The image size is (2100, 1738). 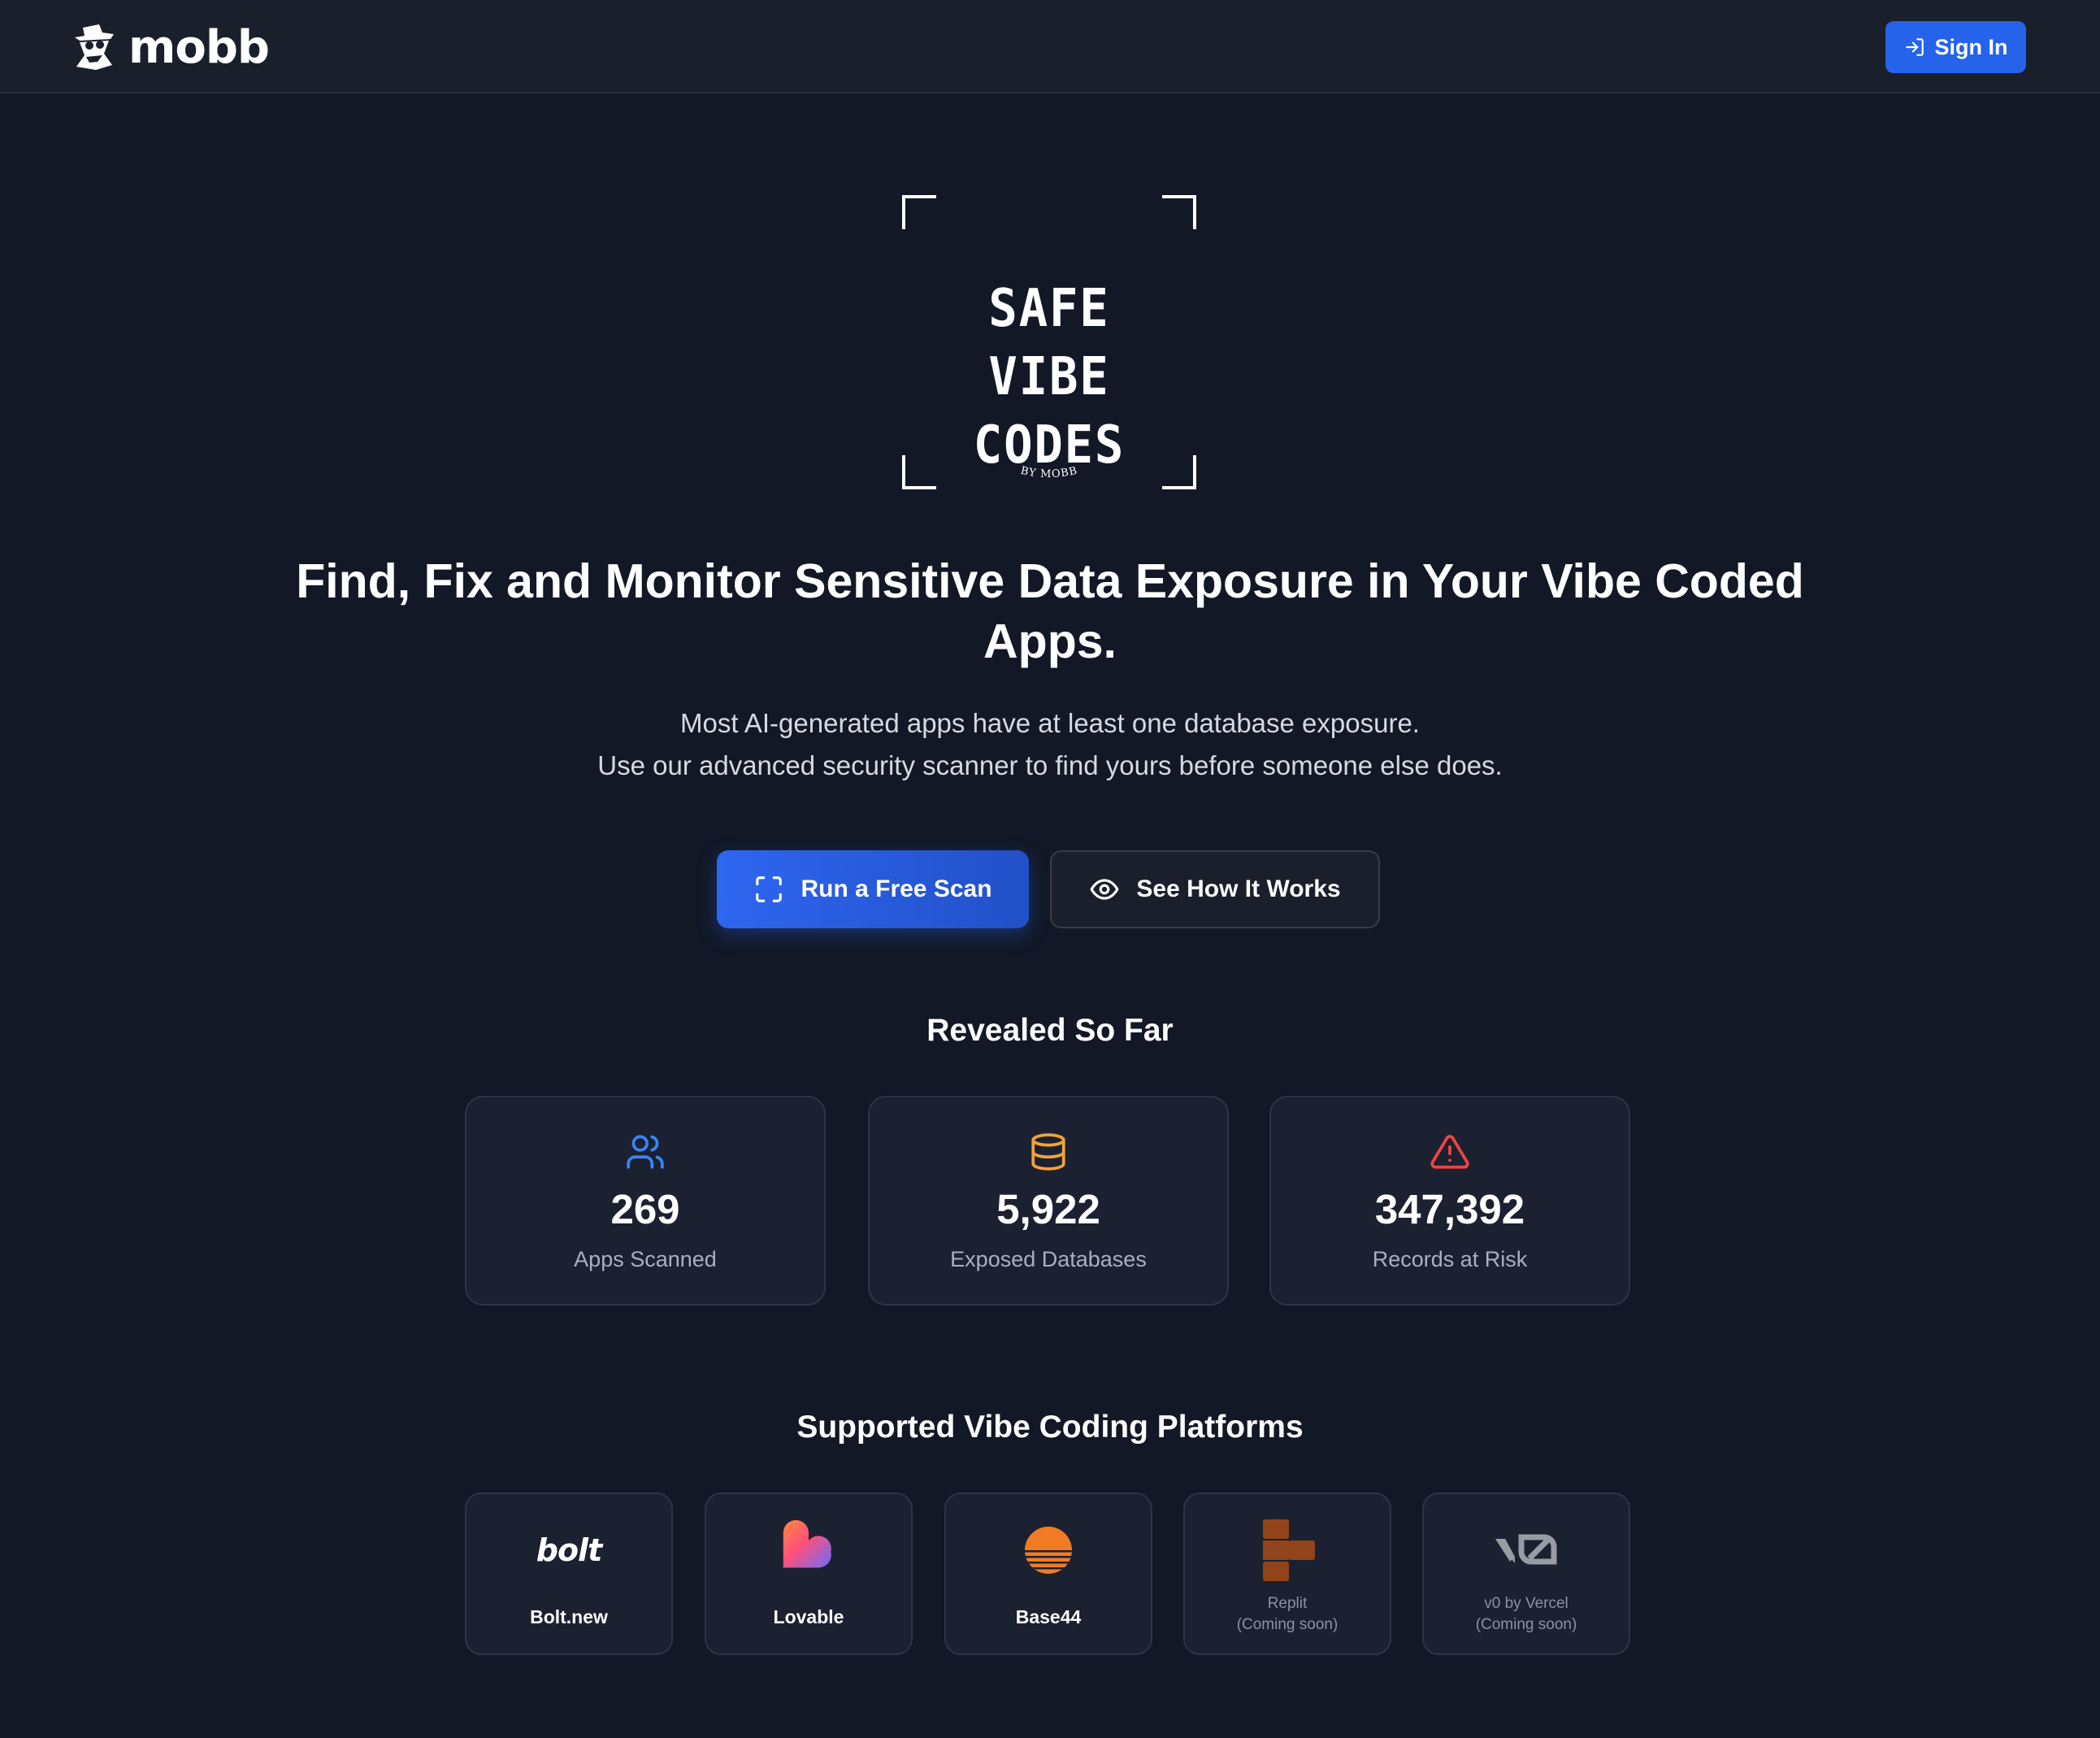 What do you see at coordinates (1049, 377) in the screenshot?
I see `logo-title: SAFE VIBE CODES` at bounding box center [1049, 377].